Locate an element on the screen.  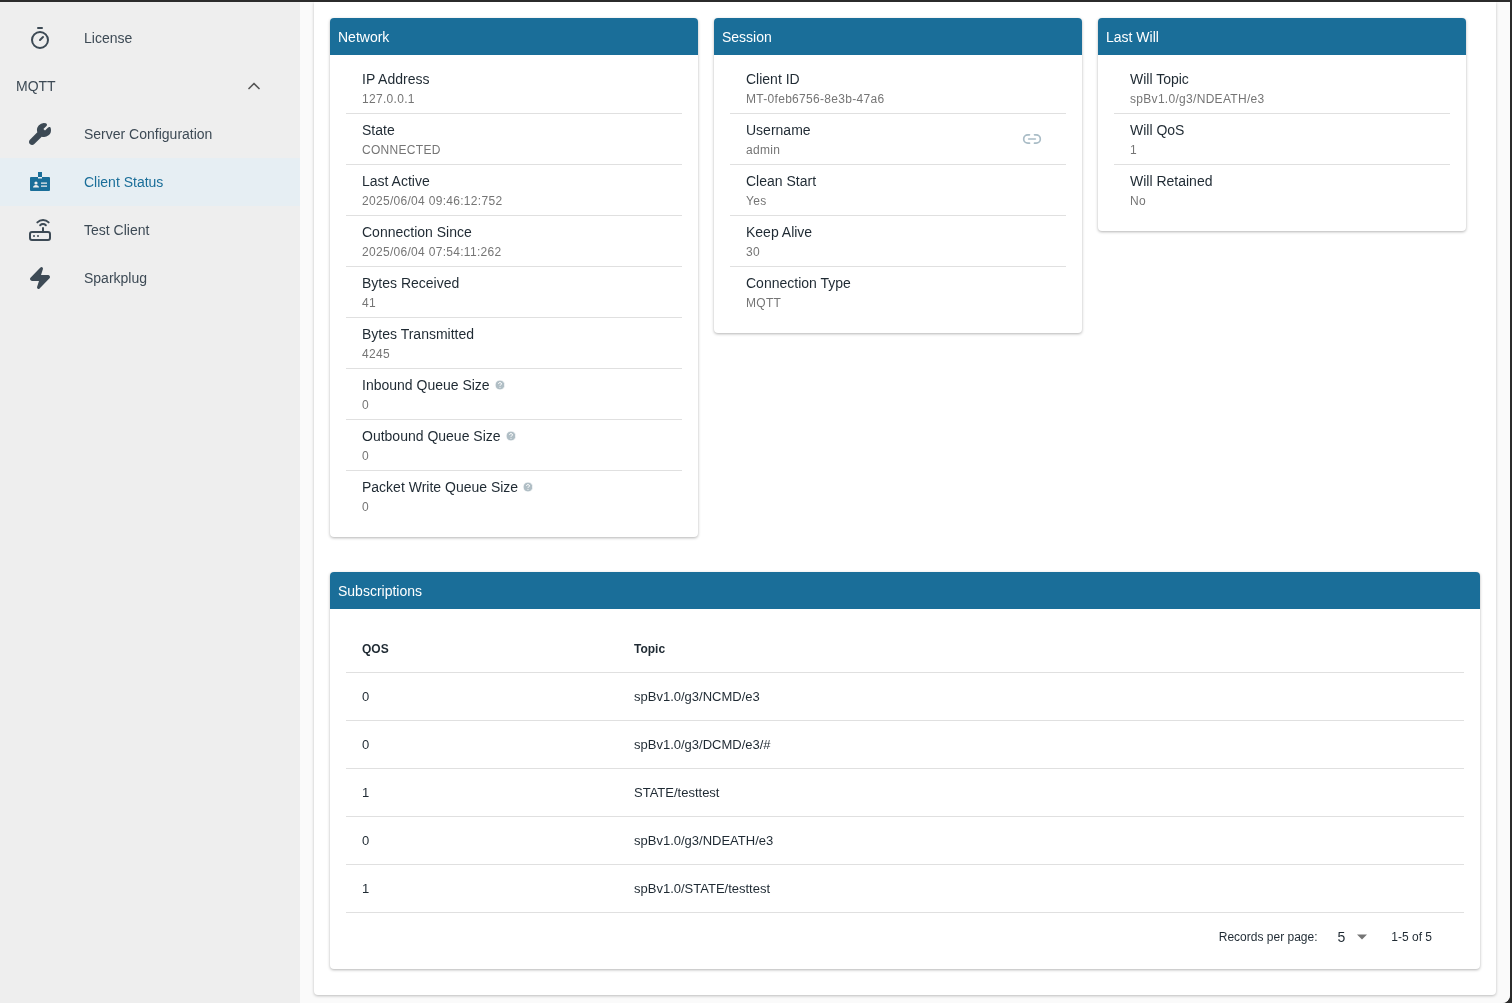
router-icon is located at coordinates (40, 230).